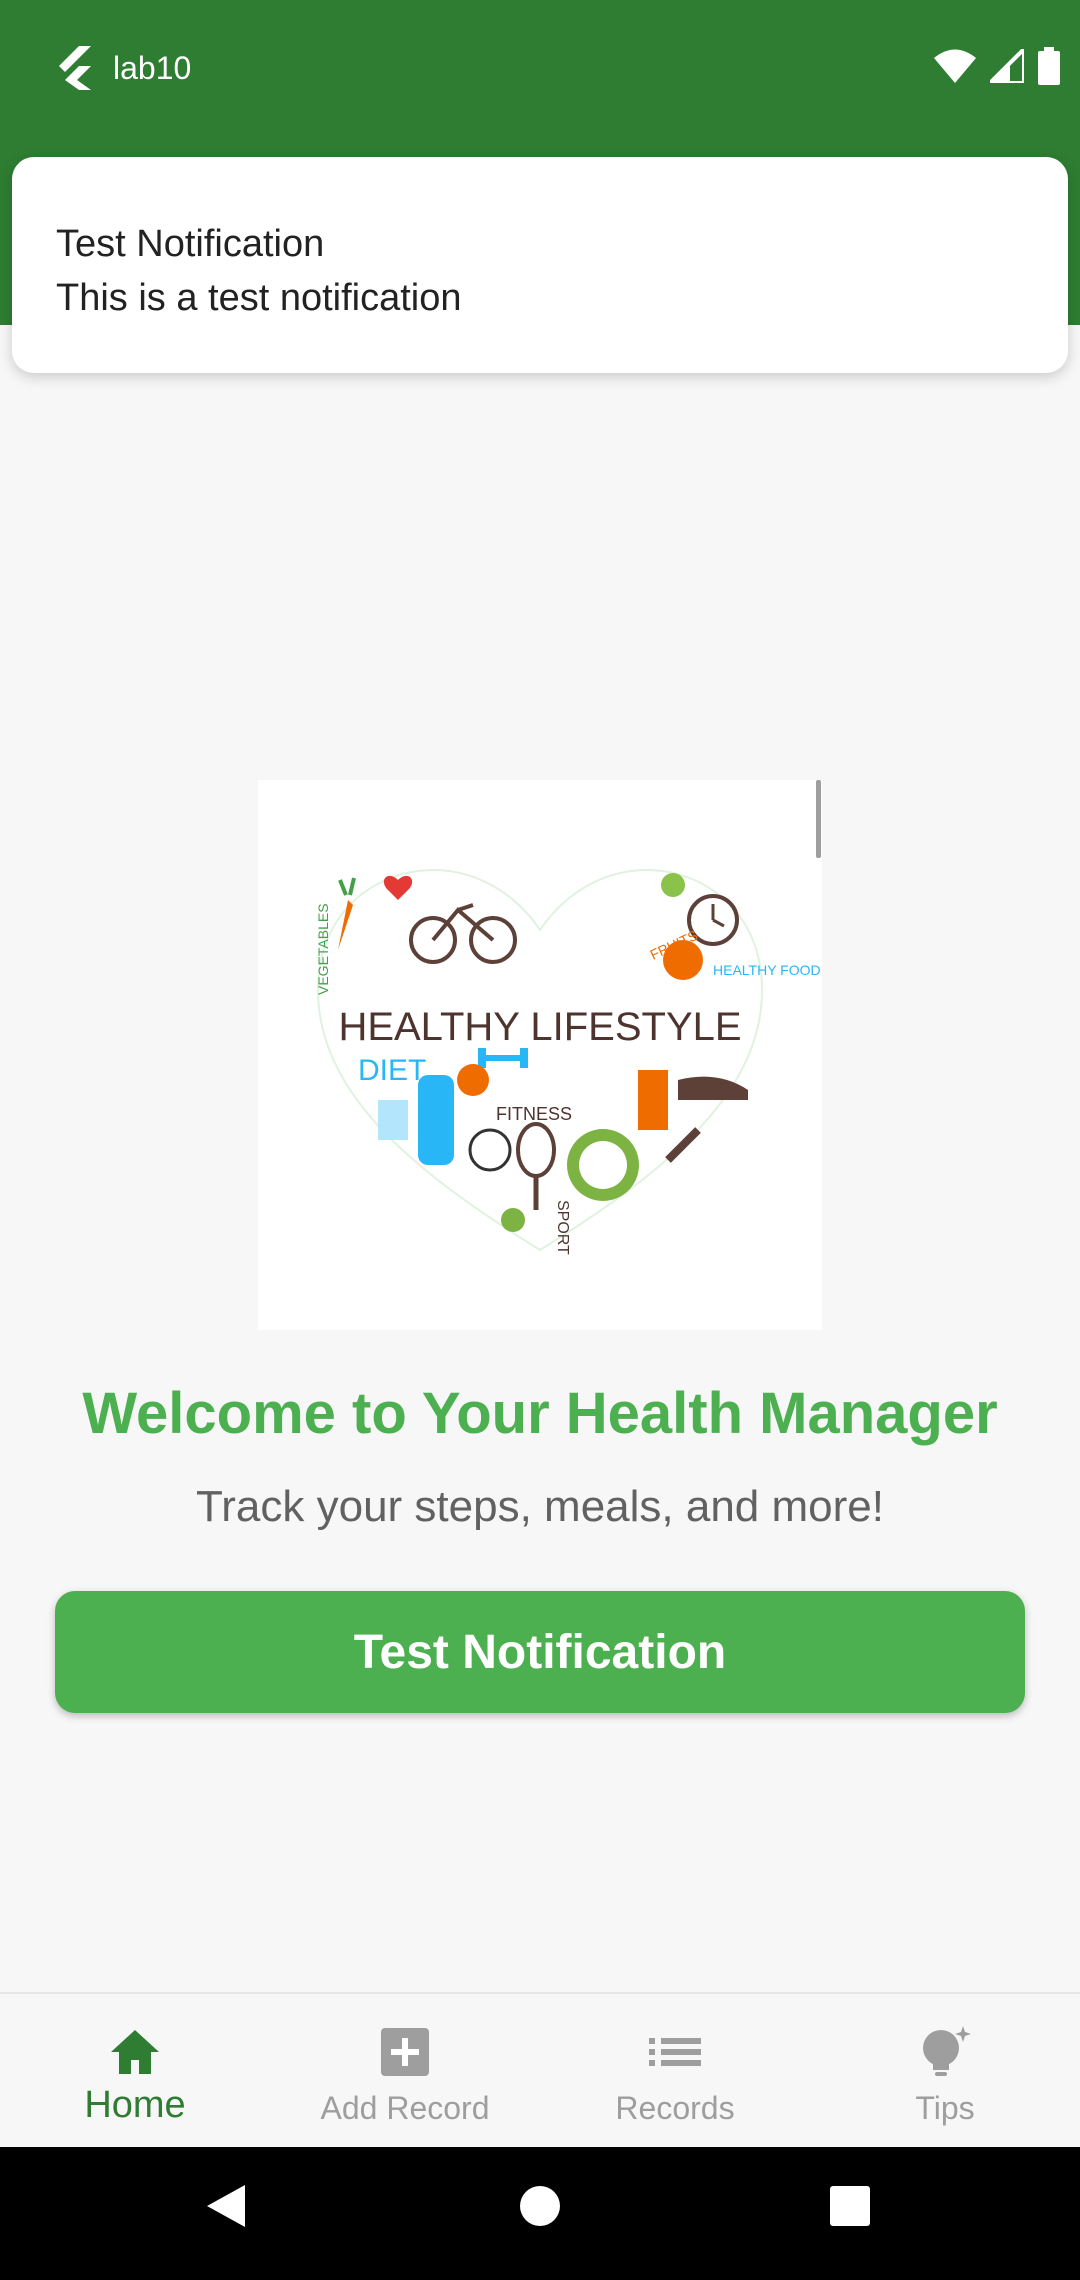  What do you see at coordinates (675, 2071) in the screenshot?
I see `nav-item-records: Records` at bounding box center [675, 2071].